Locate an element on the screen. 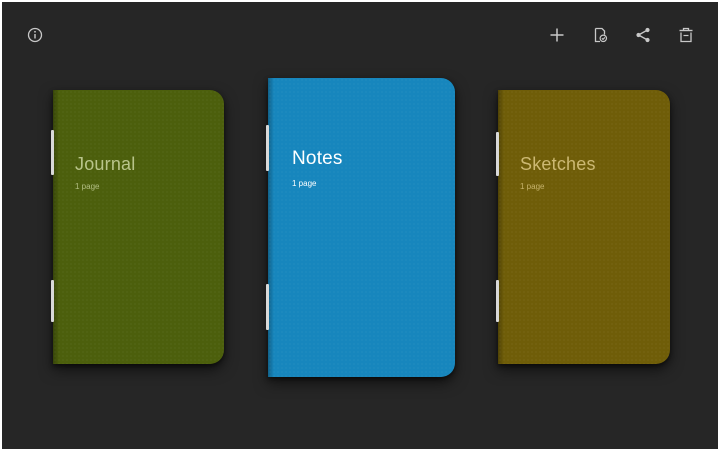  trash-icon is located at coordinates (686, 35).